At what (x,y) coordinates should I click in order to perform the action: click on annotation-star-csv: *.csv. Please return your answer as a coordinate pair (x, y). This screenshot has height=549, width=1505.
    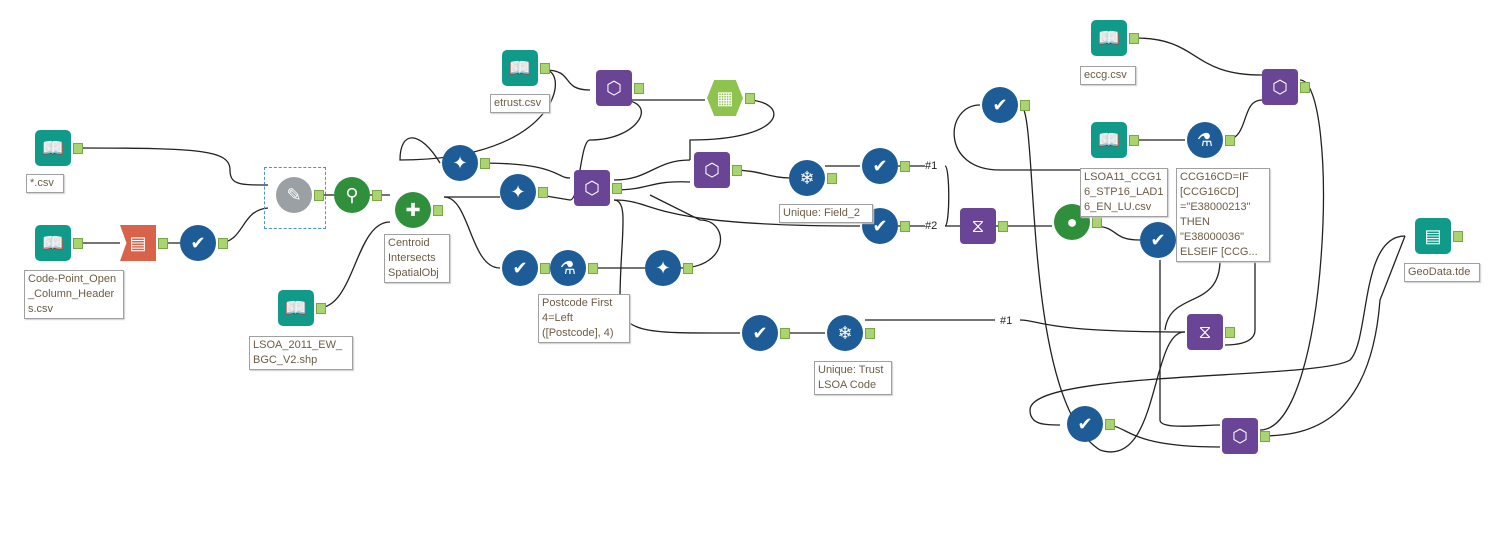
    Looking at the image, I should click on (45, 183).